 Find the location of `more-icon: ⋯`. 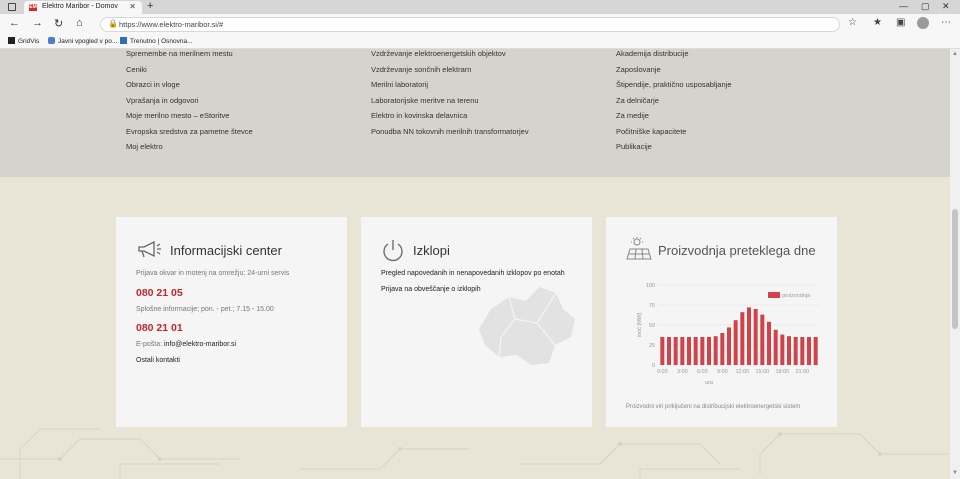

more-icon: ⋯ is located at coordinates (946, 22).